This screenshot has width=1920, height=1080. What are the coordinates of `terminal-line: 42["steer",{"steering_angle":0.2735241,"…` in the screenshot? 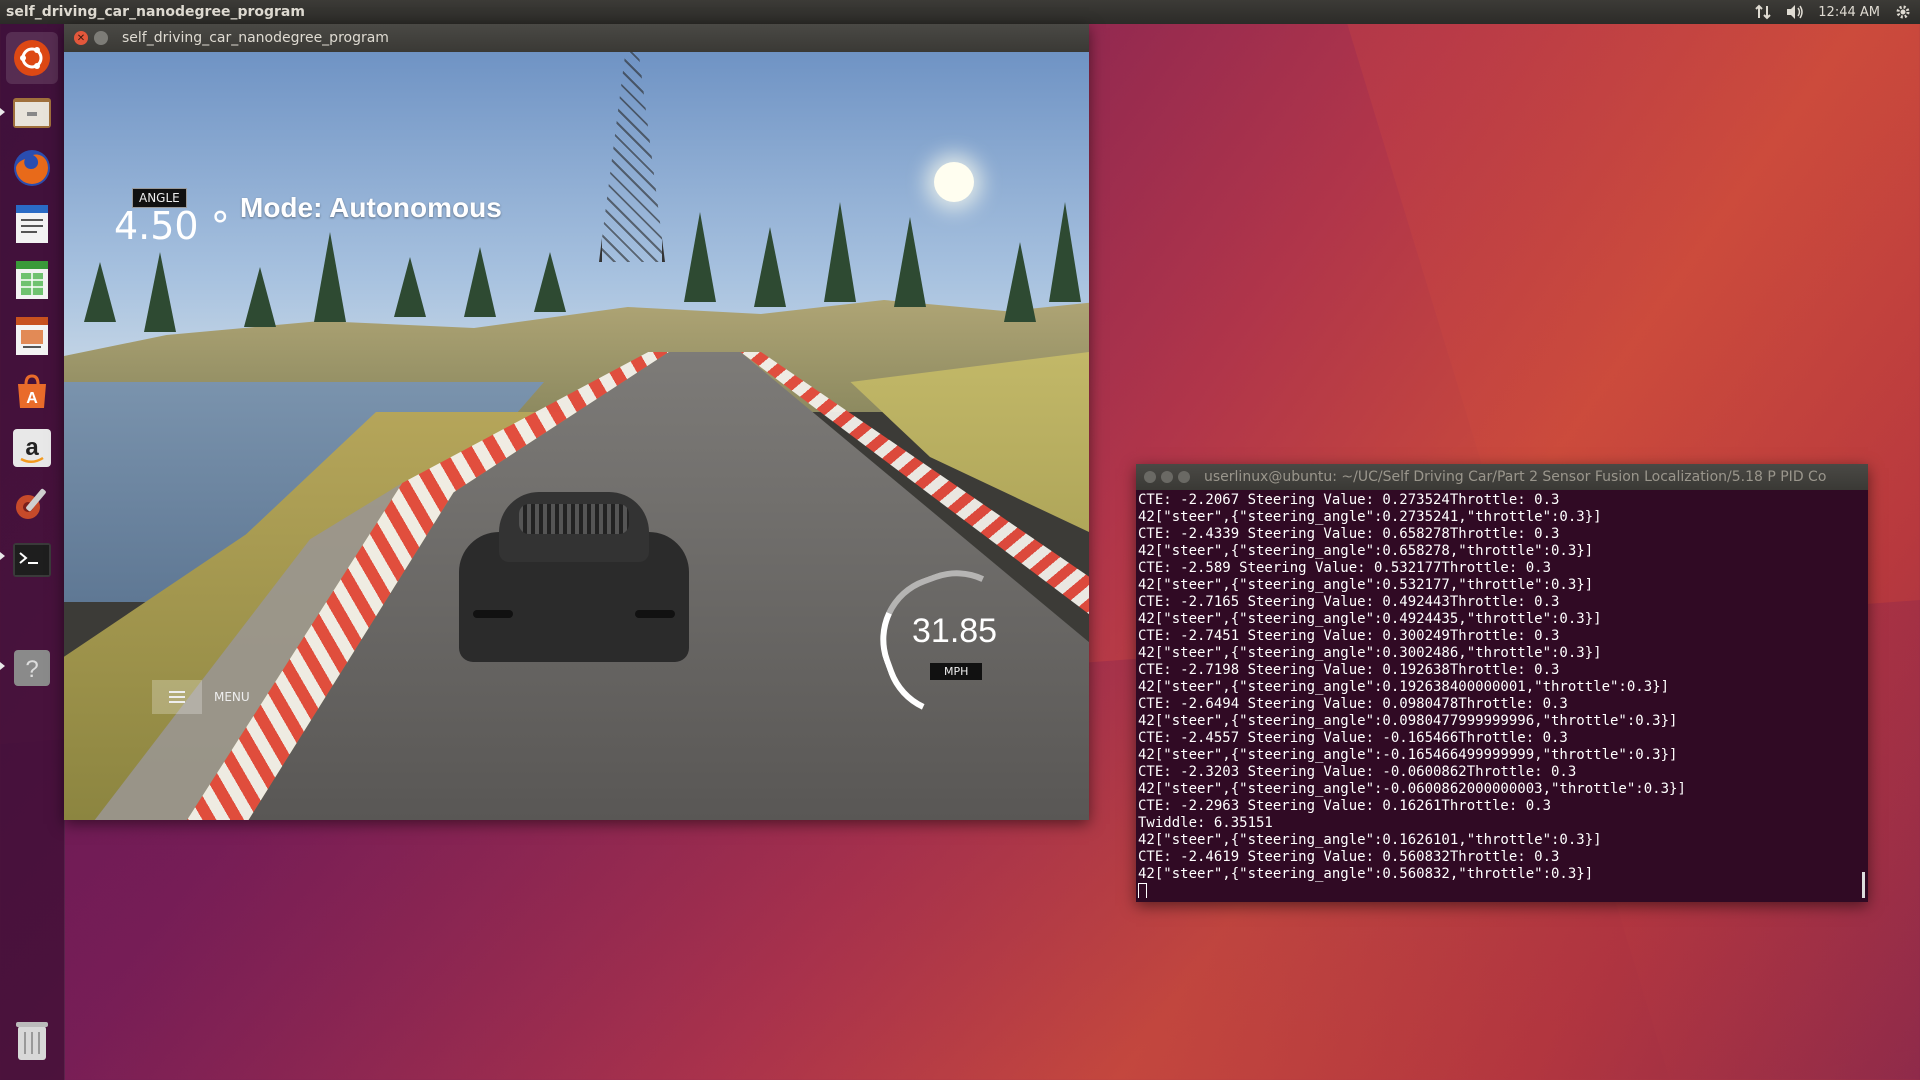 It's located at (1370, 517).